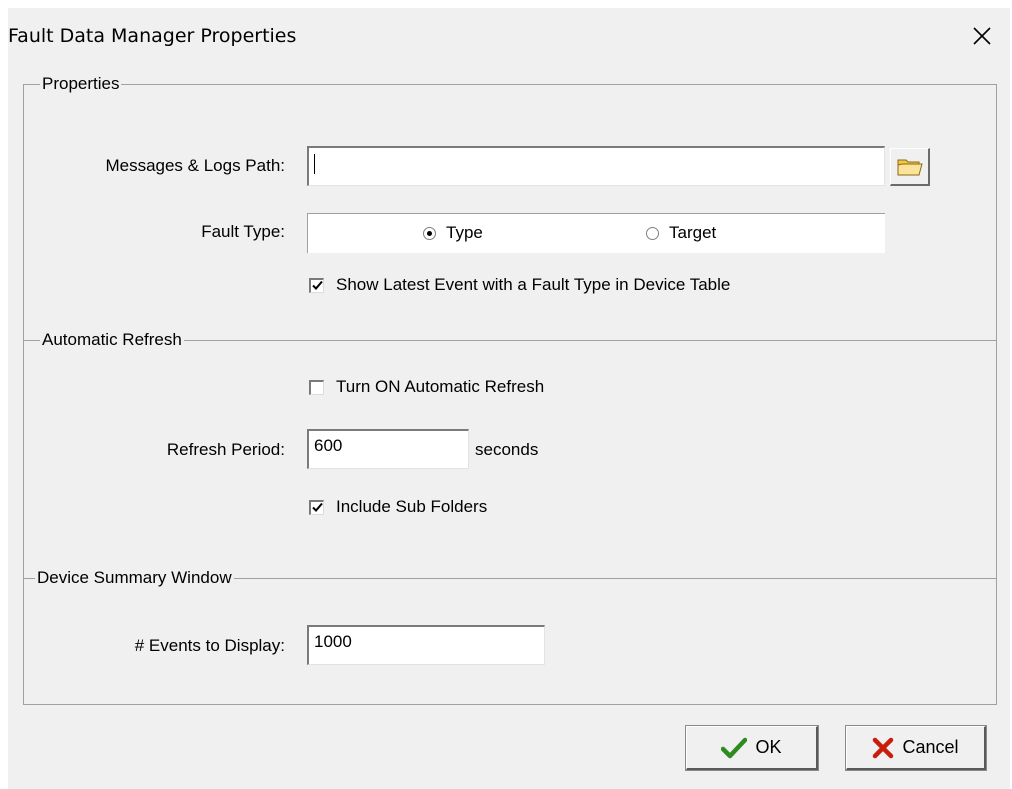  I want to click on radio-target-circle, so click(652, 233).